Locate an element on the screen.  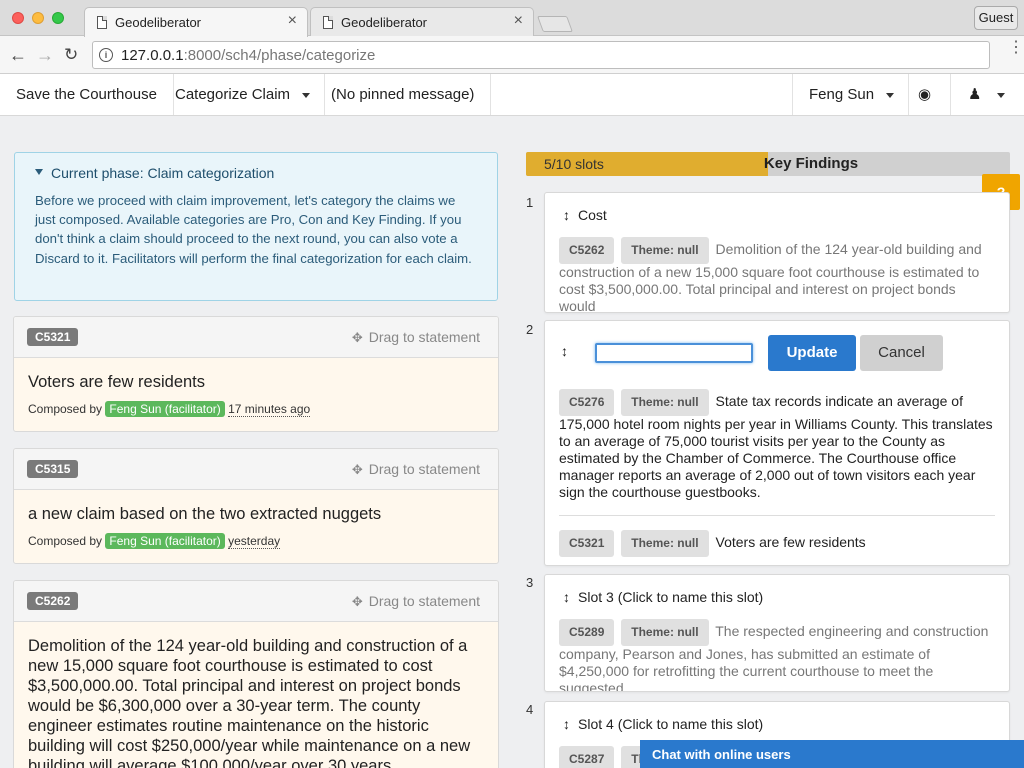
slot-number: 4 is located at coordinates (530, 709).